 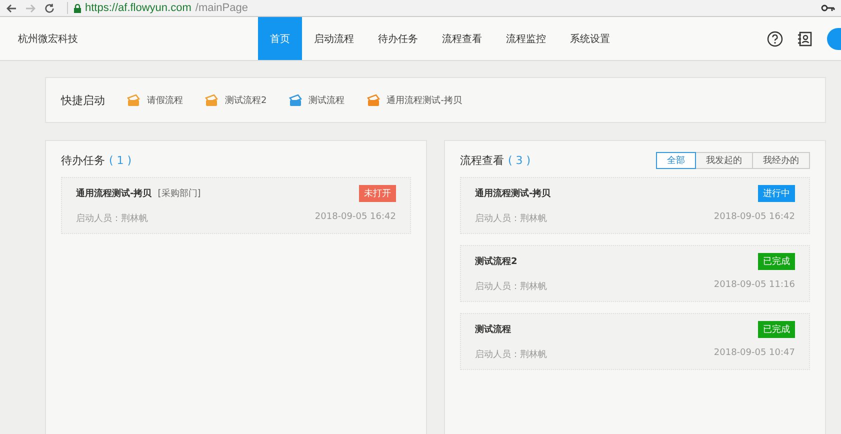 I want to click on quick-start-link: 测试流程2, so click(x=236, y=100).